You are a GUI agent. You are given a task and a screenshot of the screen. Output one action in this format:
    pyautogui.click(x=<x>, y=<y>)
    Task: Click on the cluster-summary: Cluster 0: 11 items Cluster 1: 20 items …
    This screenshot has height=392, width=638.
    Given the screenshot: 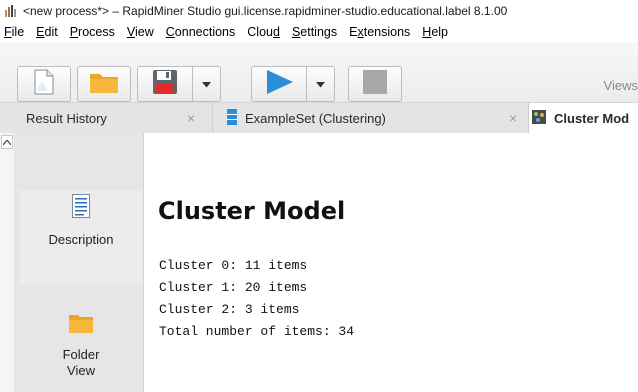 What is the action you would take?
    pyautogui.click(x=256, y=299)
    